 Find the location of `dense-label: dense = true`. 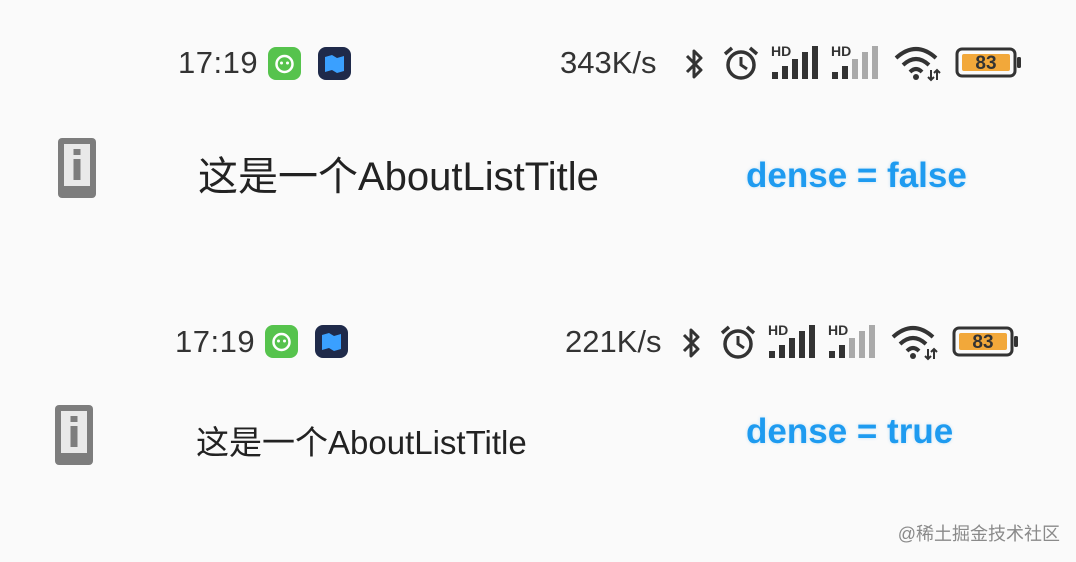

dense-label: dense = true is located at coordinates (850, 431).